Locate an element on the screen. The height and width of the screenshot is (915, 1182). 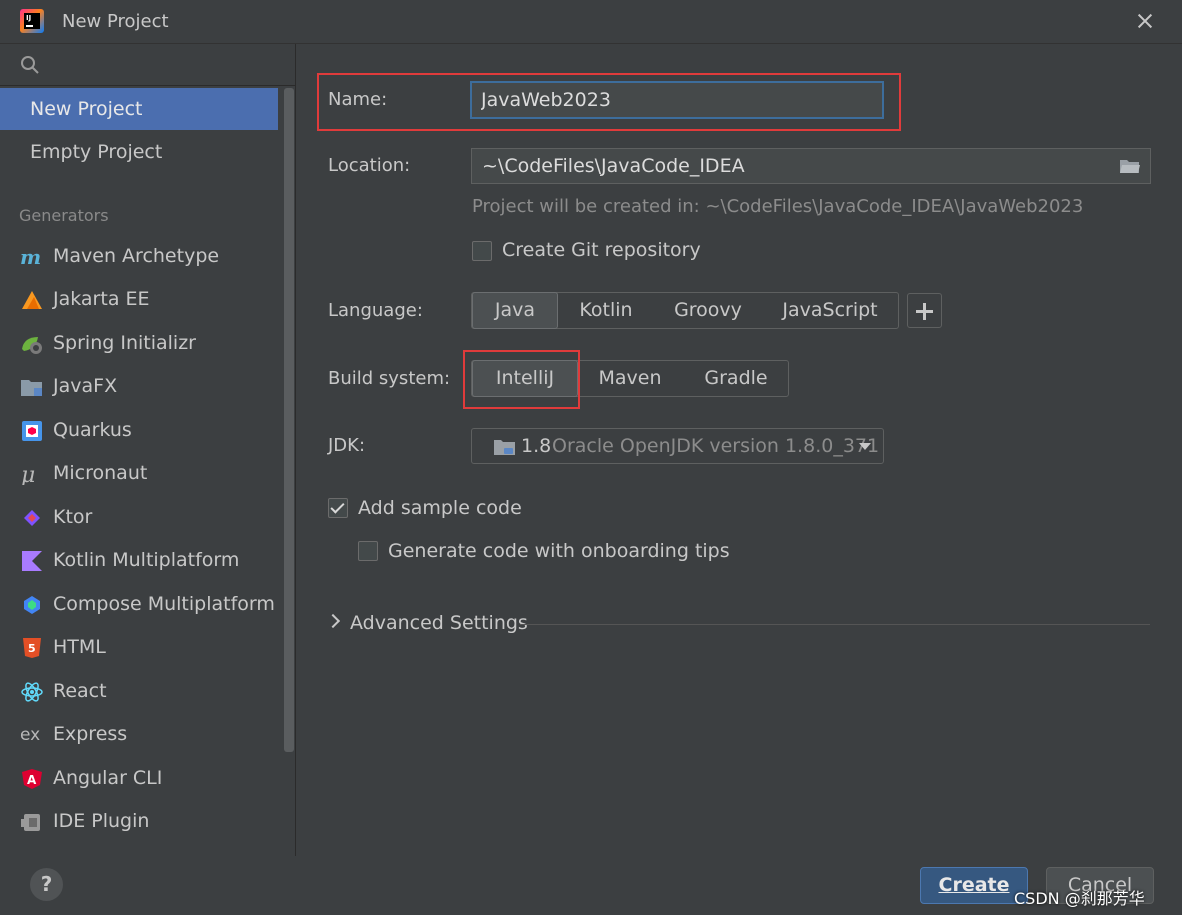
watermark: CSDN @刹那芳华 is located at coordinates (1079, 898).